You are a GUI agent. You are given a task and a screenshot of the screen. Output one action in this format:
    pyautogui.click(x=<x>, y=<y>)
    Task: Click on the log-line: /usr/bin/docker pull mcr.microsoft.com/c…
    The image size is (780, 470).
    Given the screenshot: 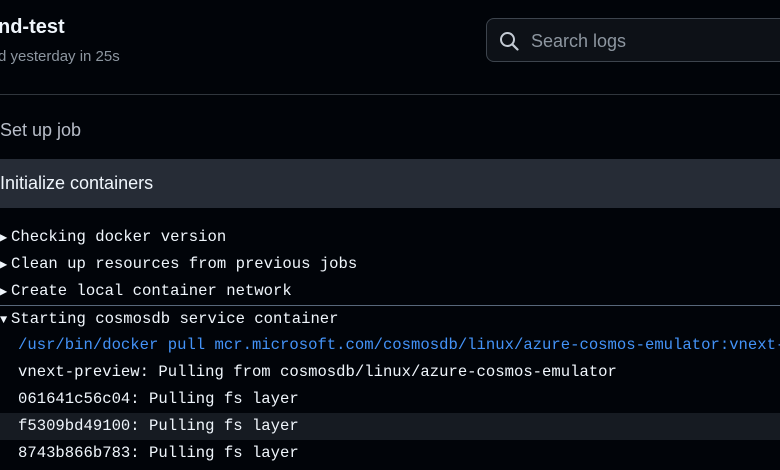 What is the action you would take?
    pyautogui.click(x=399, y=345)
    